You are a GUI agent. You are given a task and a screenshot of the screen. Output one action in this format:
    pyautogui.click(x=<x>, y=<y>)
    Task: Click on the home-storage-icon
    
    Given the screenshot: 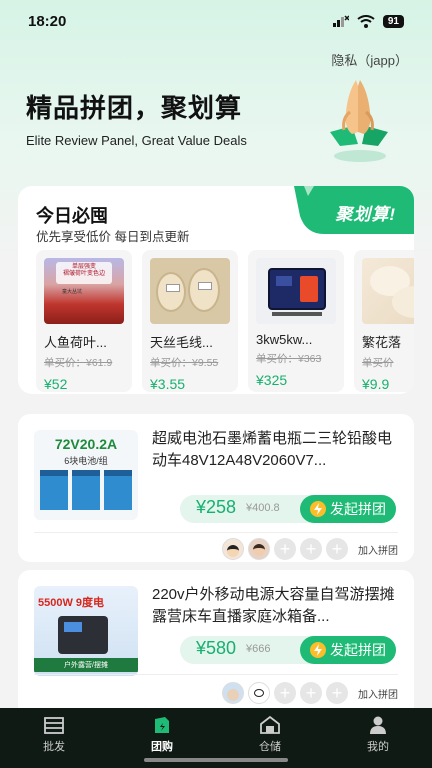 What is the action you would take?
    pyautogui.click(x=270, y=724)
    